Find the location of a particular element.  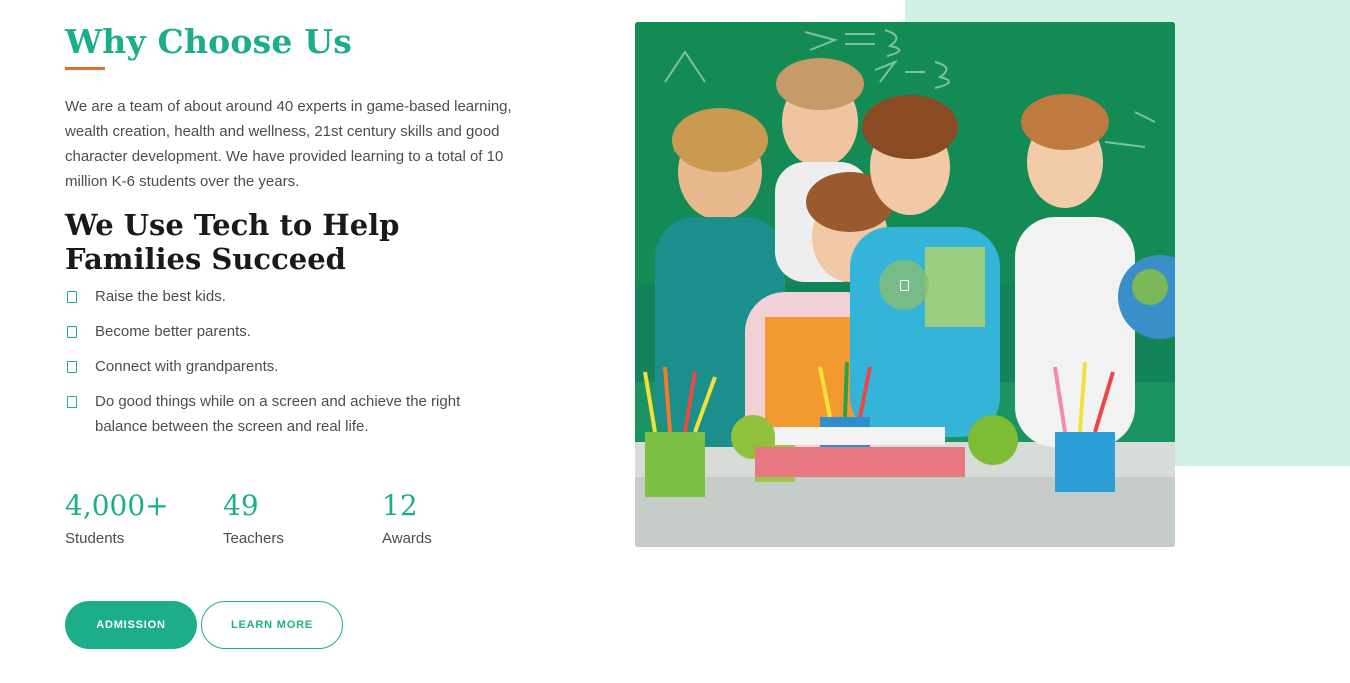

learn-more-button: LEARN MORE is located at coordinates (272, 625).